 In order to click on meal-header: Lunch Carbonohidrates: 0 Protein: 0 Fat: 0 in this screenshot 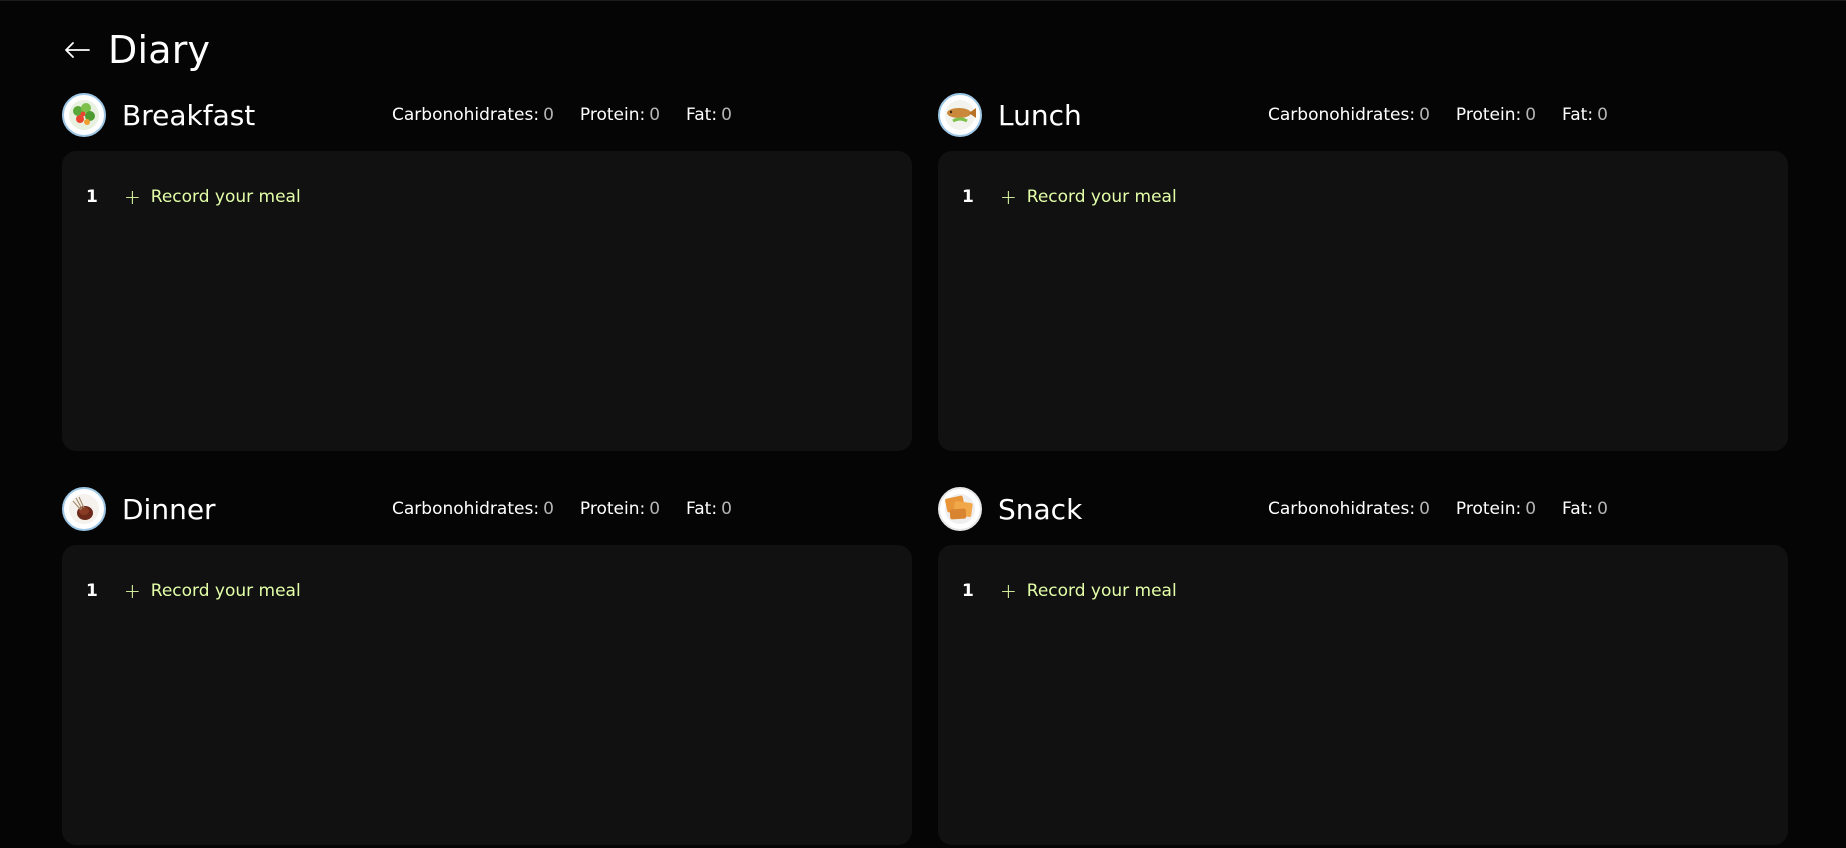, I will do `click(1363, 115)`.